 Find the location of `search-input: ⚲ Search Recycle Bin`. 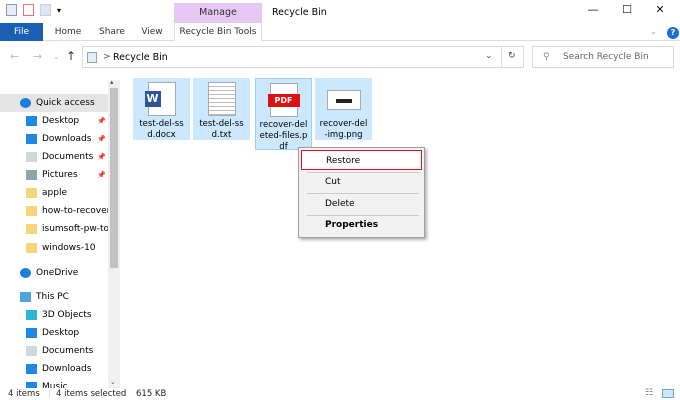

search-input: ⚲ Search Recycle Bin is located at coordinates (603, 57).